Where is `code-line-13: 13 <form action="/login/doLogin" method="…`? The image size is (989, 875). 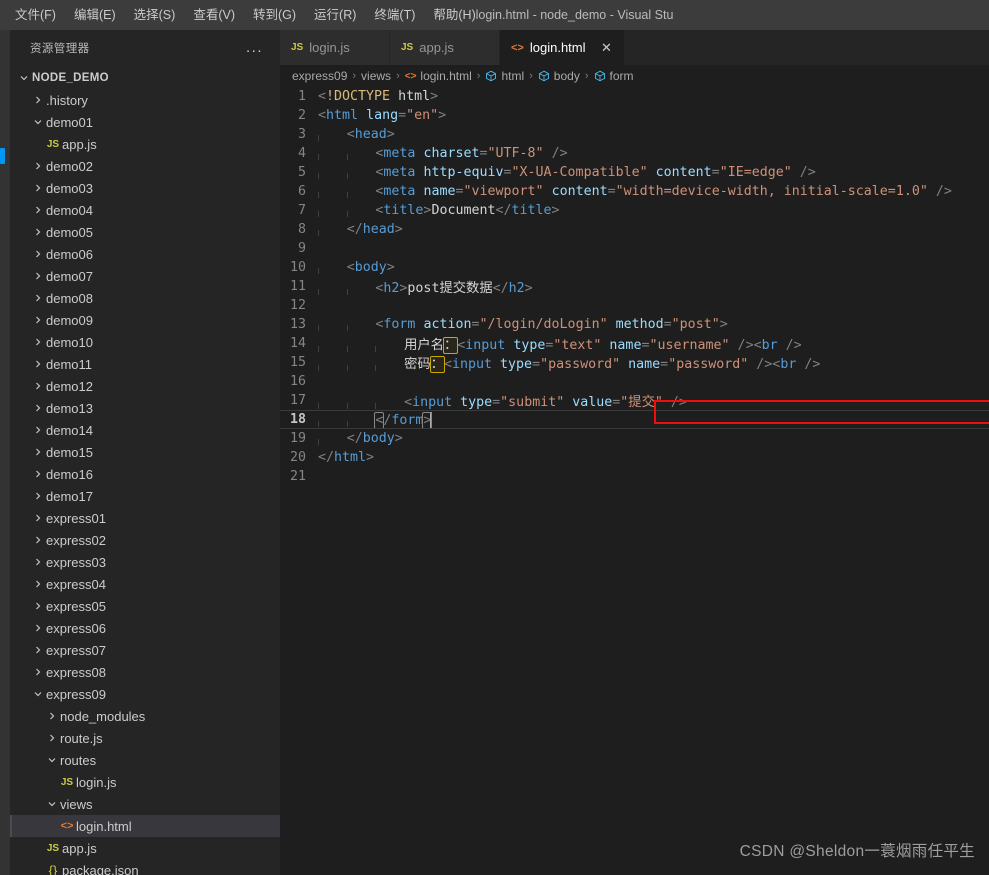 code-line-13: 13 <form action="/login/doLogin" method="… is located at coordinates (634, 324).